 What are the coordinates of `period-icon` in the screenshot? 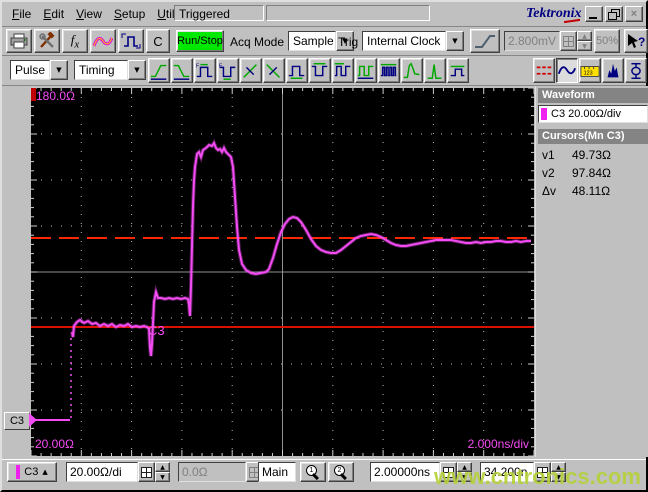 It's located at (342, 69).